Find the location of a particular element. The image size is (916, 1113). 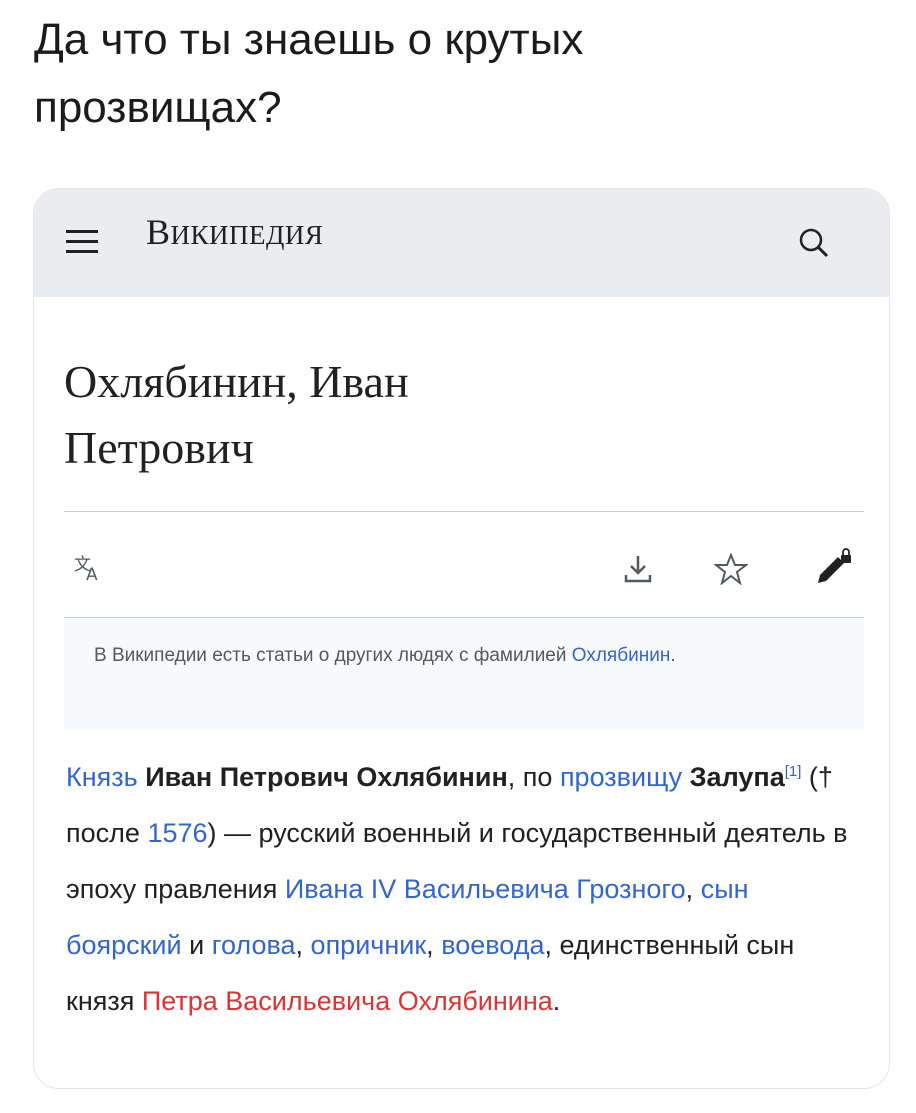

post-caption: Да что ты знаешь о крутых прозвищах? is located at coordinates (459, 74).